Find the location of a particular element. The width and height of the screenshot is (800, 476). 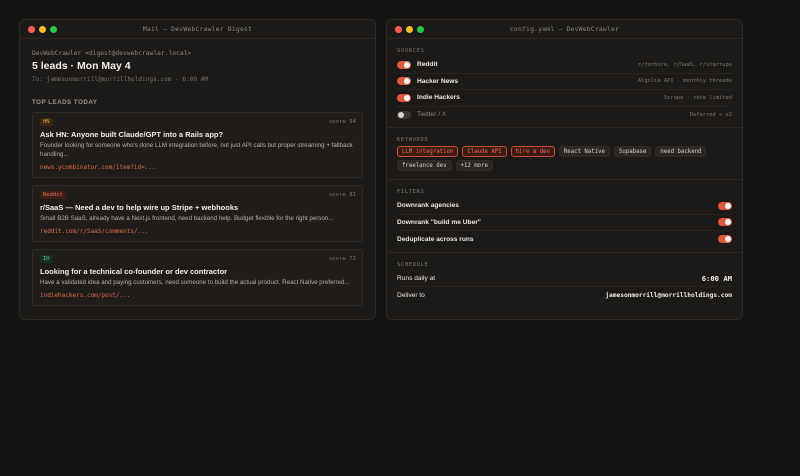

mail-subject: 5 leads · Mon May 4 is located at coordinates (81, 66).